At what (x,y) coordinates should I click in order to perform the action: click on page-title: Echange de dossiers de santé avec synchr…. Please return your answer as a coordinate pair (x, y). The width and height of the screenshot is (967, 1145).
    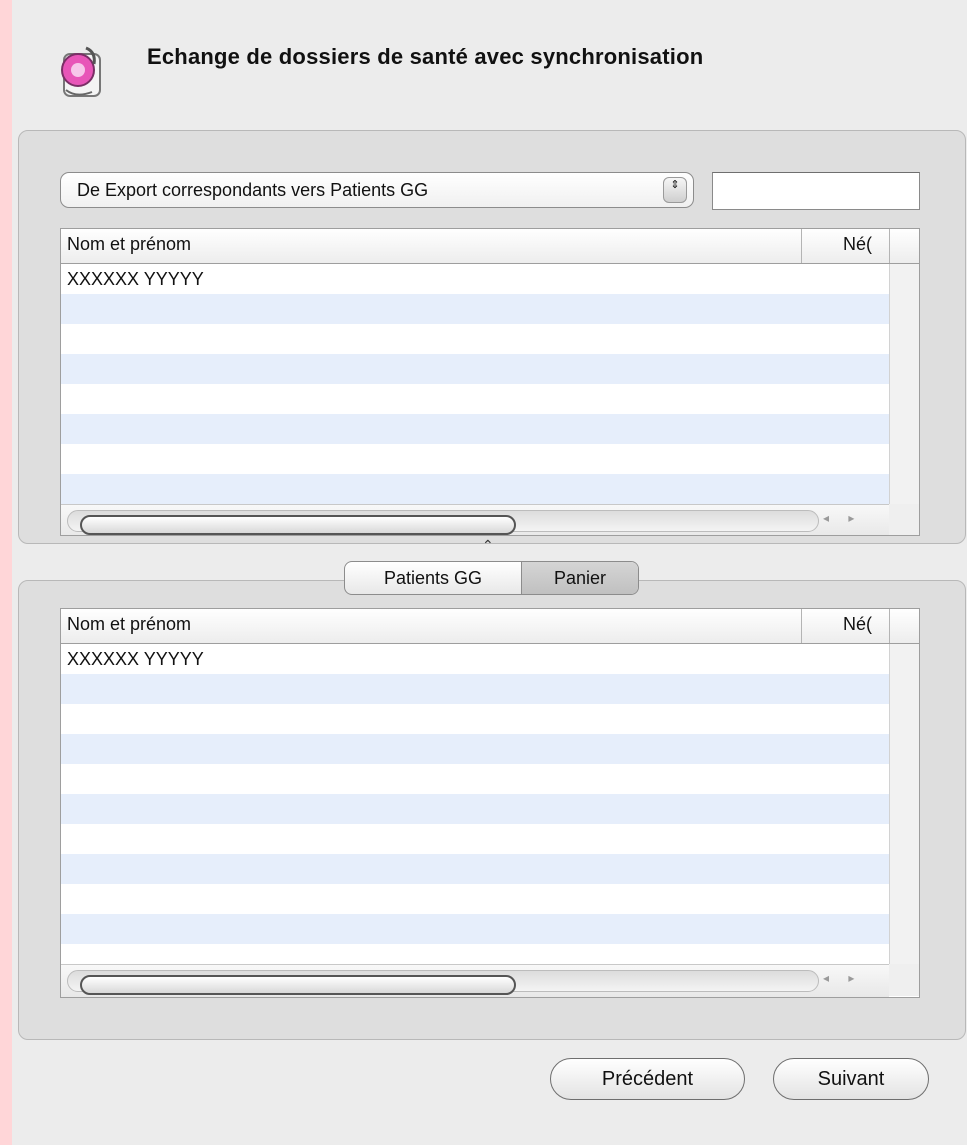
    Looking at the image, I should click on (425, 56).